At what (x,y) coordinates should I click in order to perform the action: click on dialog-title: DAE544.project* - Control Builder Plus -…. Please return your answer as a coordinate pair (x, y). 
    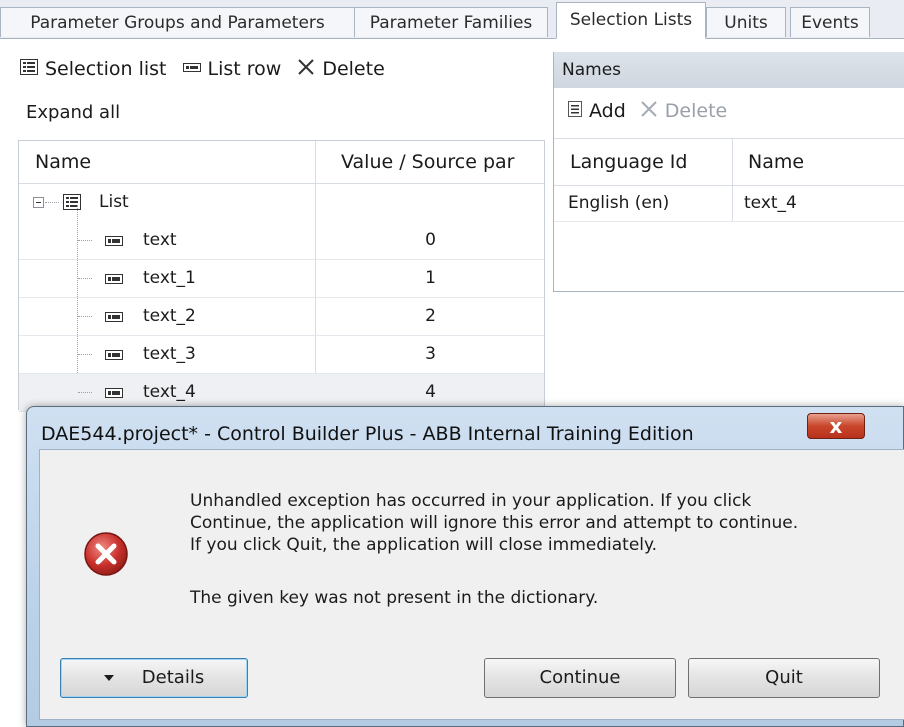
    Looking at the image, I should click on (367, 434).